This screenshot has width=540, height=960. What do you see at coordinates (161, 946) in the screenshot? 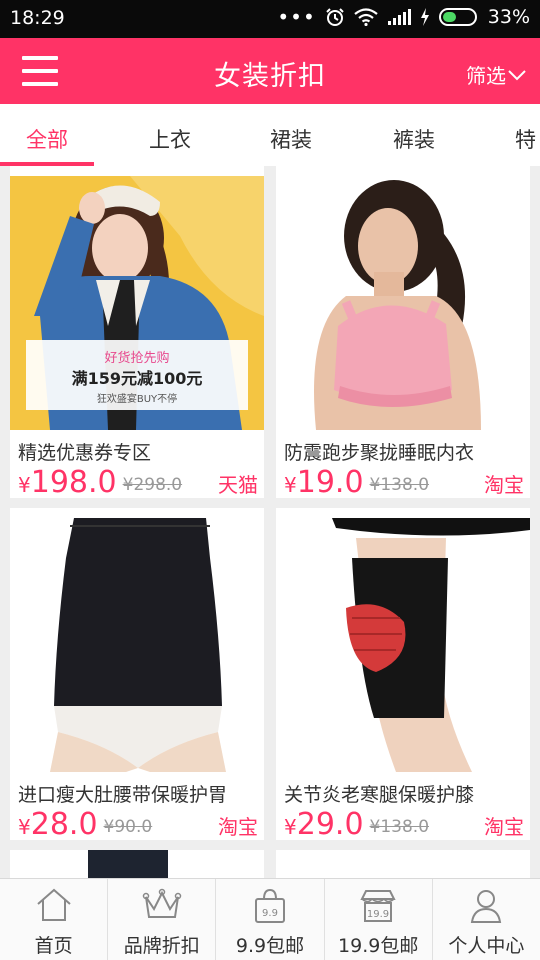
I see `nav-label: 品牌折扣` at bounding box center [161, 946].